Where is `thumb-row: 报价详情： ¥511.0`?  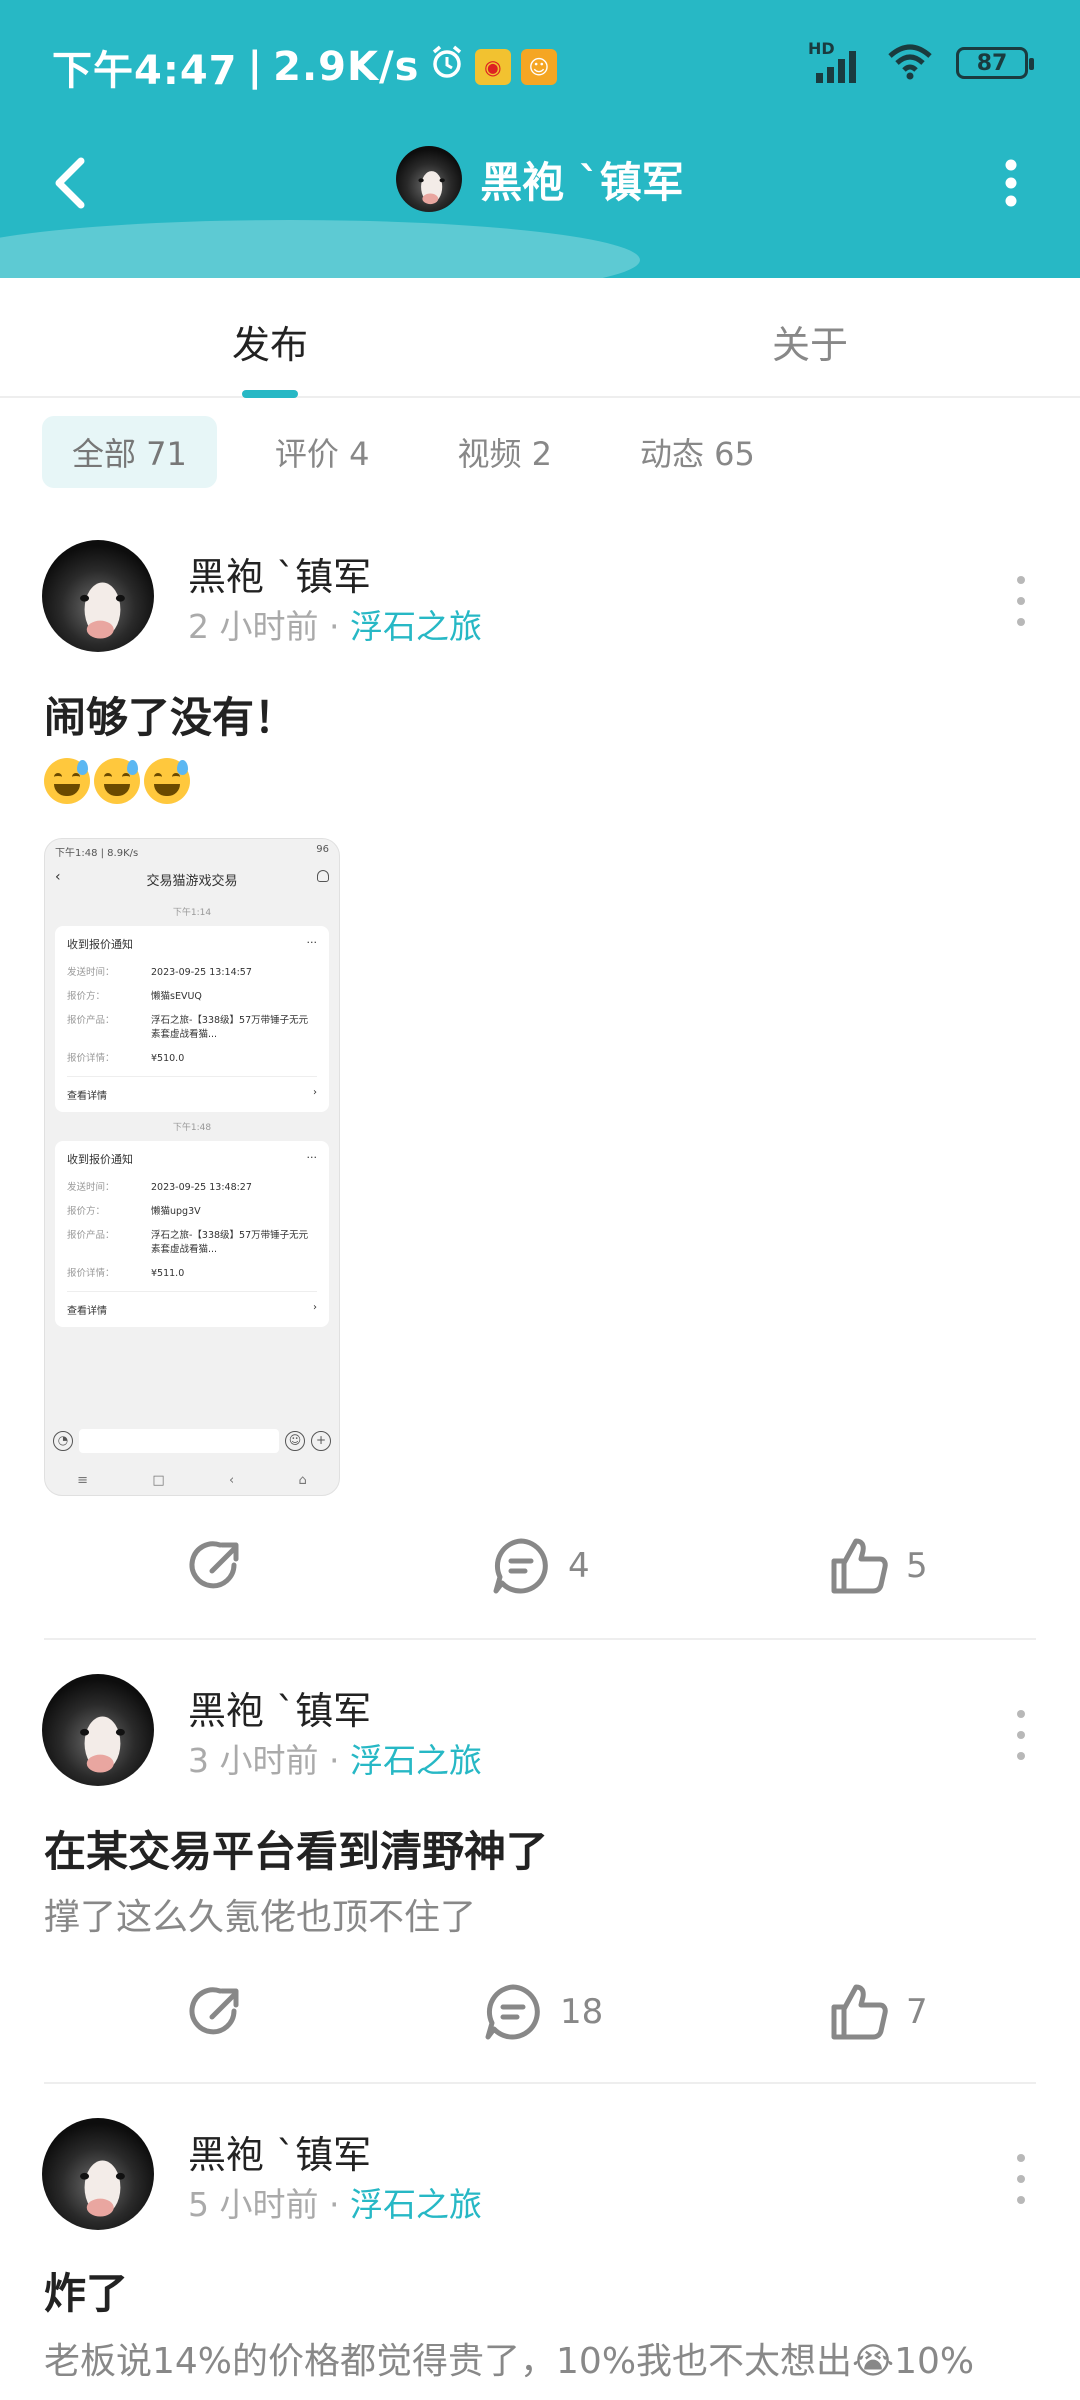 thumb-row: 报价详情： ¥511.0 is located at coordinates (192, 1274).